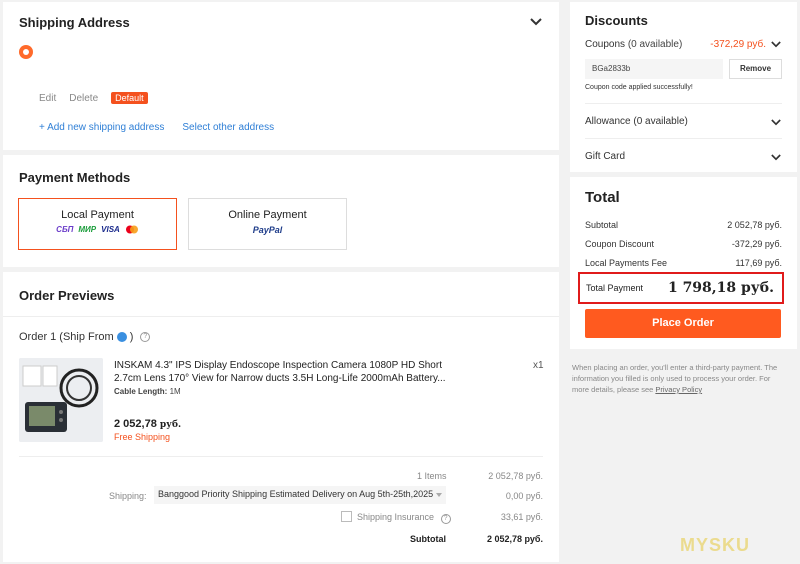  What do you see at coordinates (615, 288) in the screenshot?
I see `total-payment-label: Total Payment` at bounding box center [615, 288].